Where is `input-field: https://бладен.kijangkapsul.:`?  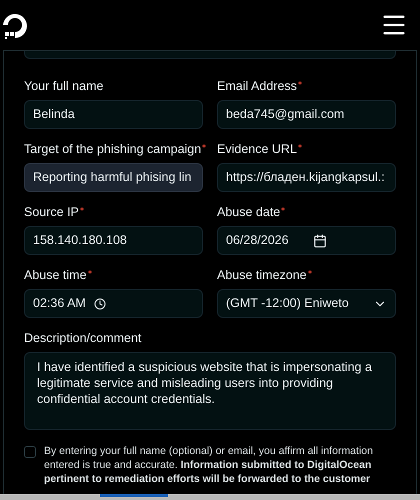 input-field: https://бладен.kijangkapsul.: is located at coordinates (306, 177).